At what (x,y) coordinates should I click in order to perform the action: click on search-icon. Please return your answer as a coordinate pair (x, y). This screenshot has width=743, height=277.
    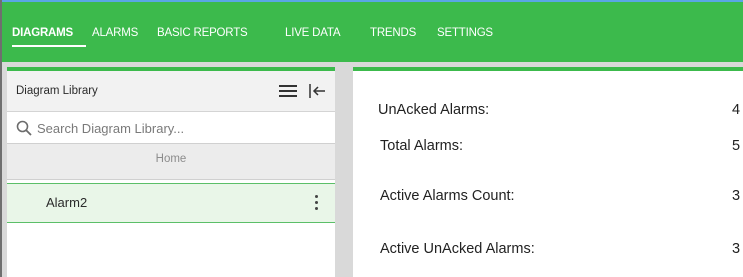
    Looking at the image, I should click on (24, 128).